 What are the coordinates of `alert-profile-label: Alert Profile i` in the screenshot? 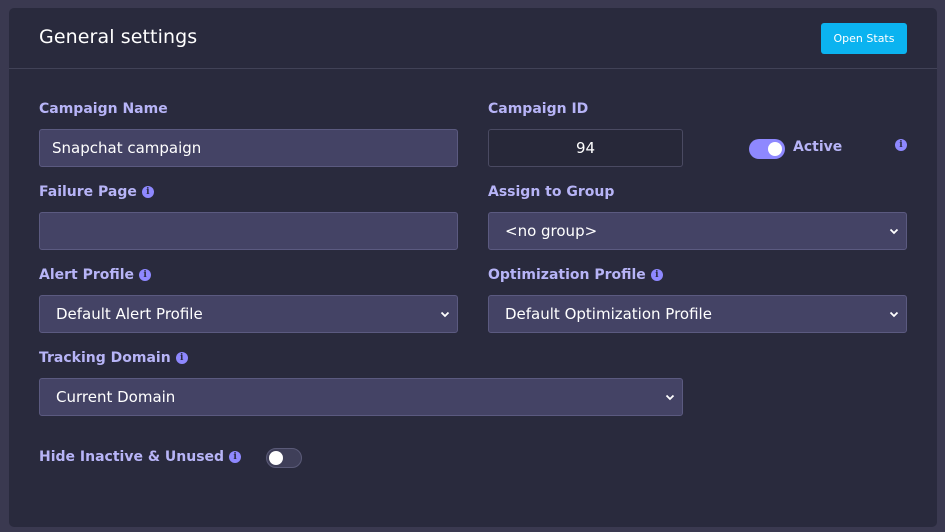 It's located at (95, 275).